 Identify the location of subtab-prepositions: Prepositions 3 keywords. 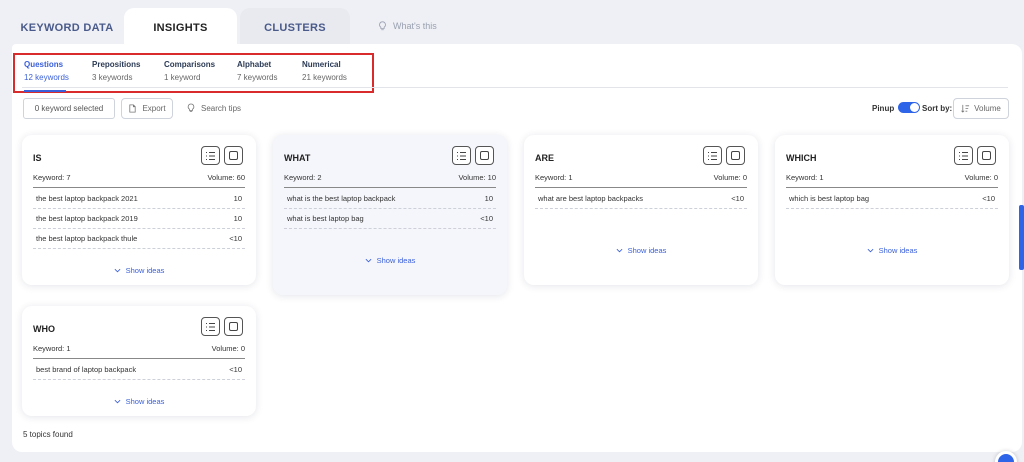
(116, 71).